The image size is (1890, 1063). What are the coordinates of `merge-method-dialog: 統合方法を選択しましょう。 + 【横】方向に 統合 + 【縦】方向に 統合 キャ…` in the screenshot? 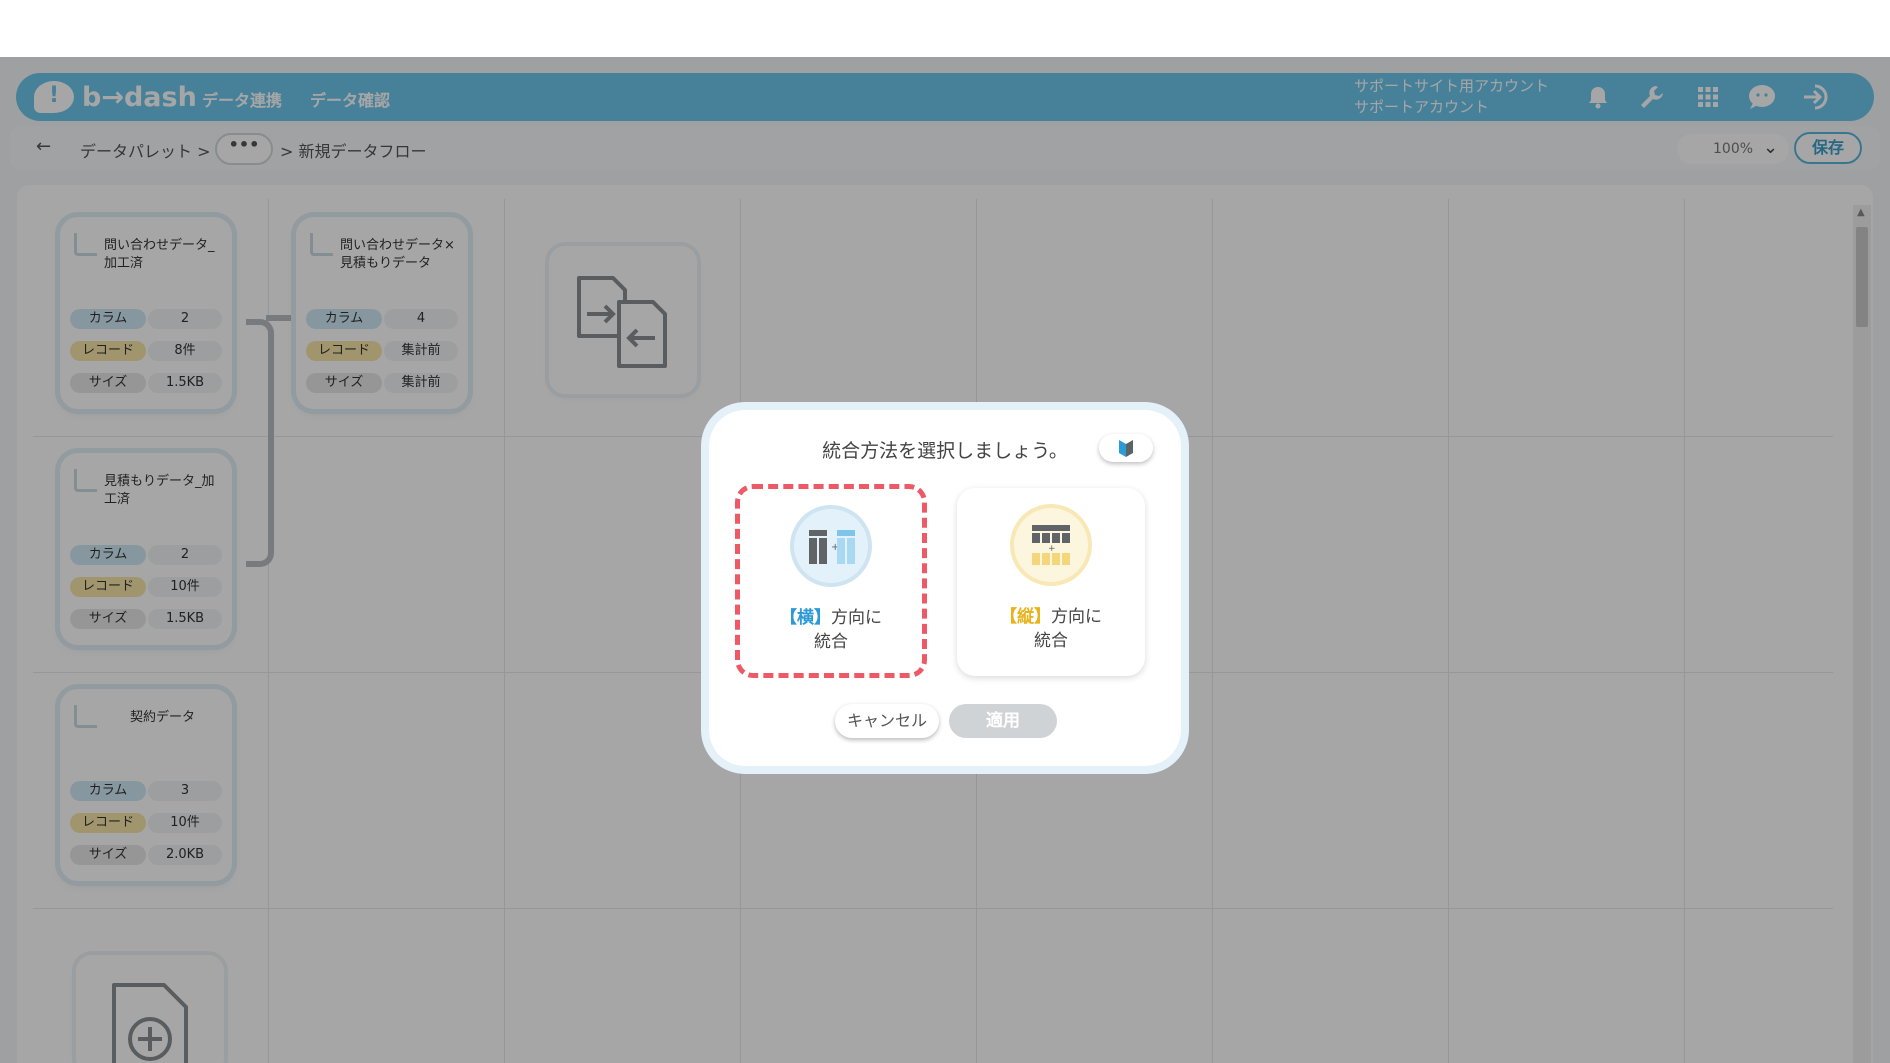 It's located at (945, 588).